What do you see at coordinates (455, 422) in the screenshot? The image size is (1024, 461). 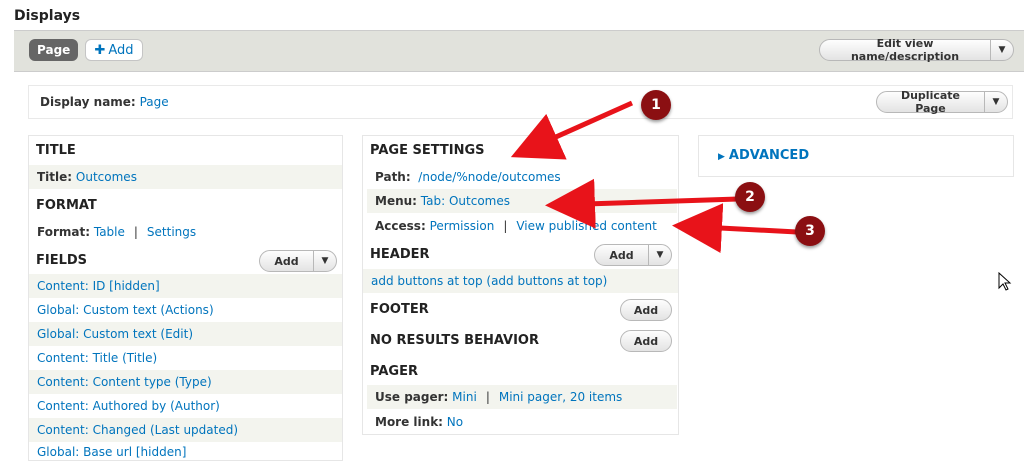 I see `more-link-value: No` at bounding box center [455, 422].